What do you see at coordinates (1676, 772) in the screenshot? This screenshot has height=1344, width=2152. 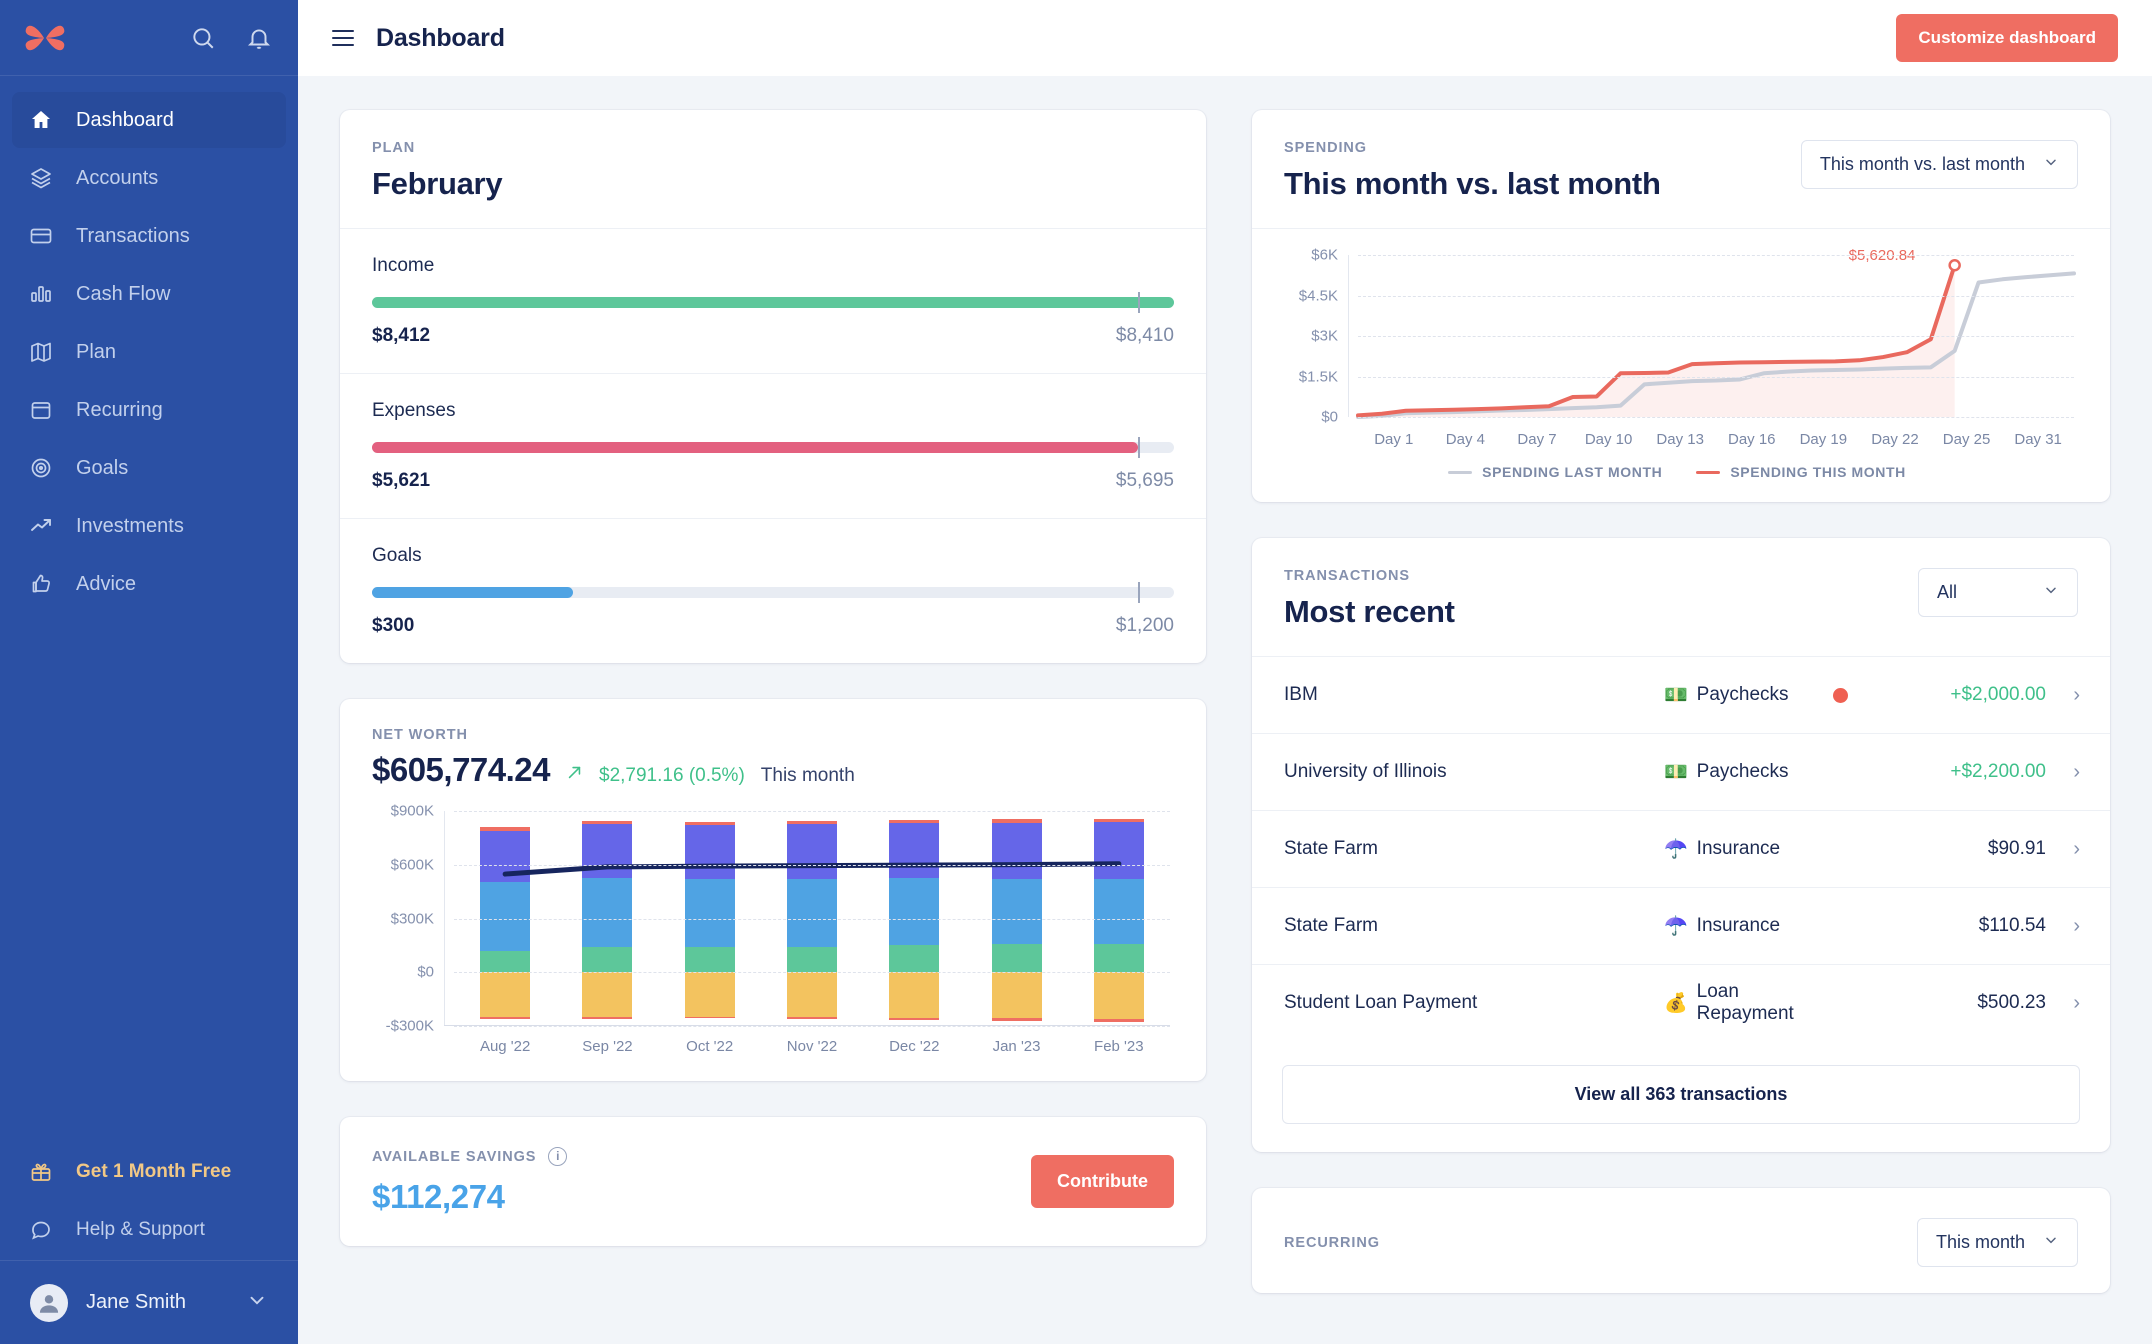 I see `category-emoji-icon: 💵` at bounding box center [1676, 772].